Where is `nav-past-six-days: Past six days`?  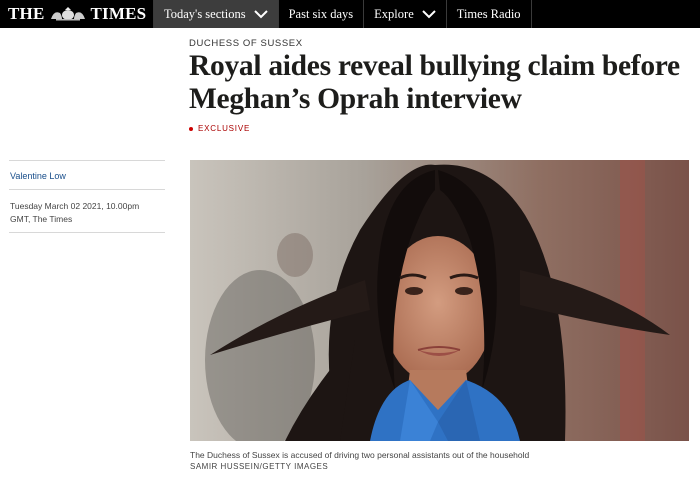 nav-past-six-days: Past six days is located at coordinates (320, 14).